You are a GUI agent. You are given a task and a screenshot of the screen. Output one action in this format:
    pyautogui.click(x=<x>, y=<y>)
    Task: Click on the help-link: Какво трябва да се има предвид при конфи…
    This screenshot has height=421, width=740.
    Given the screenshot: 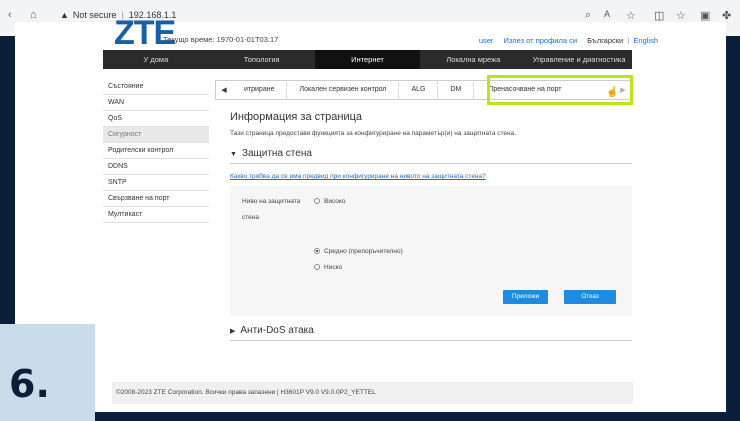 What is the action you would take?
    pyautogui.click(x=358, y=176)
    